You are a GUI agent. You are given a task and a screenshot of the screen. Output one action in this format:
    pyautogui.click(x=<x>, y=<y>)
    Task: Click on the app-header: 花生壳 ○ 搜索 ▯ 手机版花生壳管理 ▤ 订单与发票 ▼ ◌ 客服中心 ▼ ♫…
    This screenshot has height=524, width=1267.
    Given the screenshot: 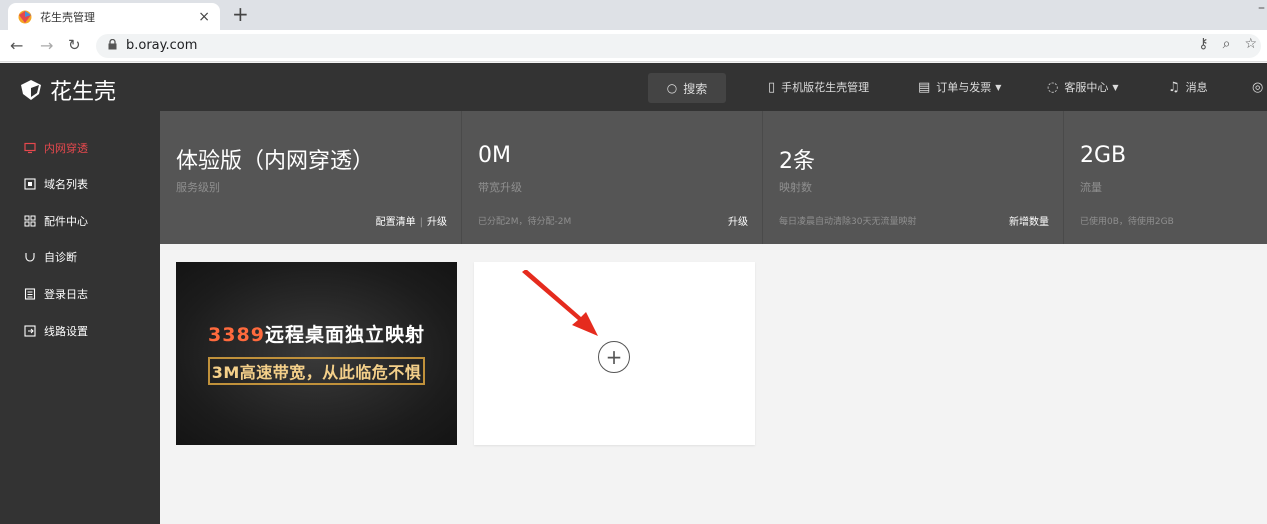 What is the action you would take?
    pyautogui.click(x=633, y=87)
    